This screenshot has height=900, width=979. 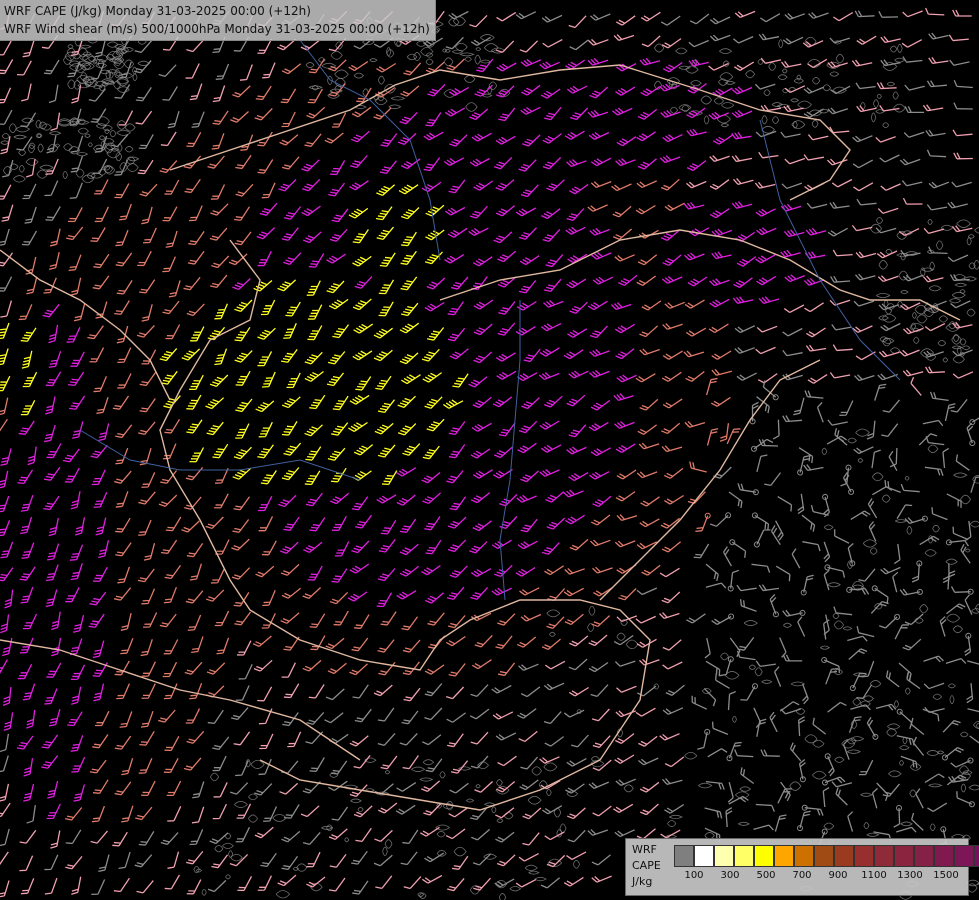 I want to click on legend-model-label: WRF, so click(x=644, y=849).